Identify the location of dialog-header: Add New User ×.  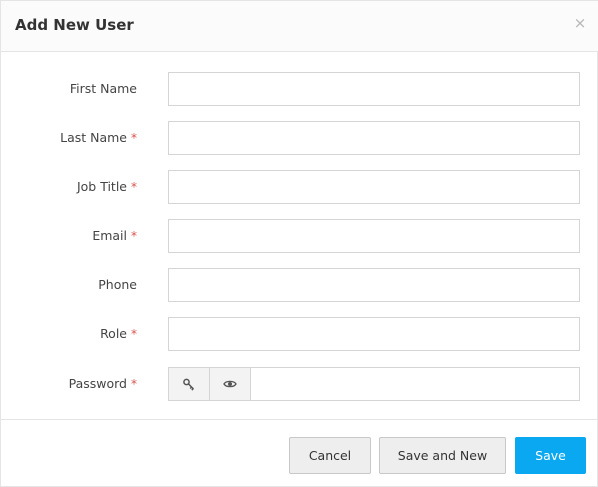
(299, 26).